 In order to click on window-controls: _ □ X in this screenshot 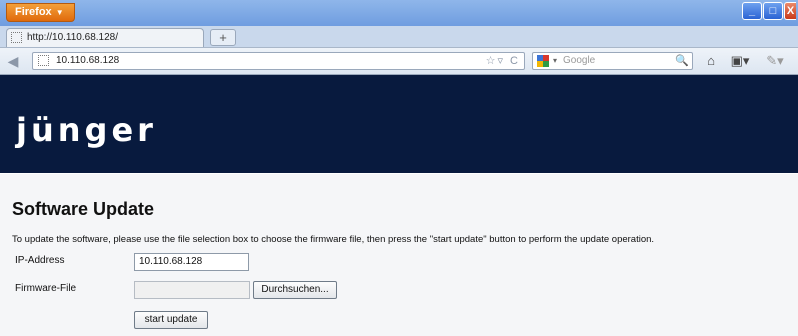, I will do `click(769, 11)`.